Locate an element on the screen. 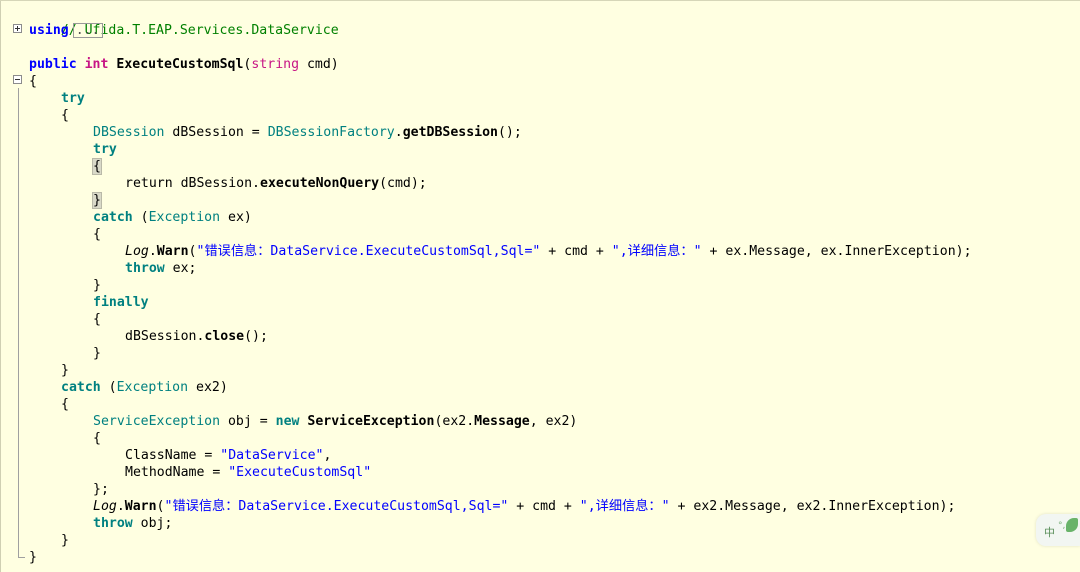  method-signature-line: public int ExecuteCustomSql(string cmd) is located at coordinates (184, 64).